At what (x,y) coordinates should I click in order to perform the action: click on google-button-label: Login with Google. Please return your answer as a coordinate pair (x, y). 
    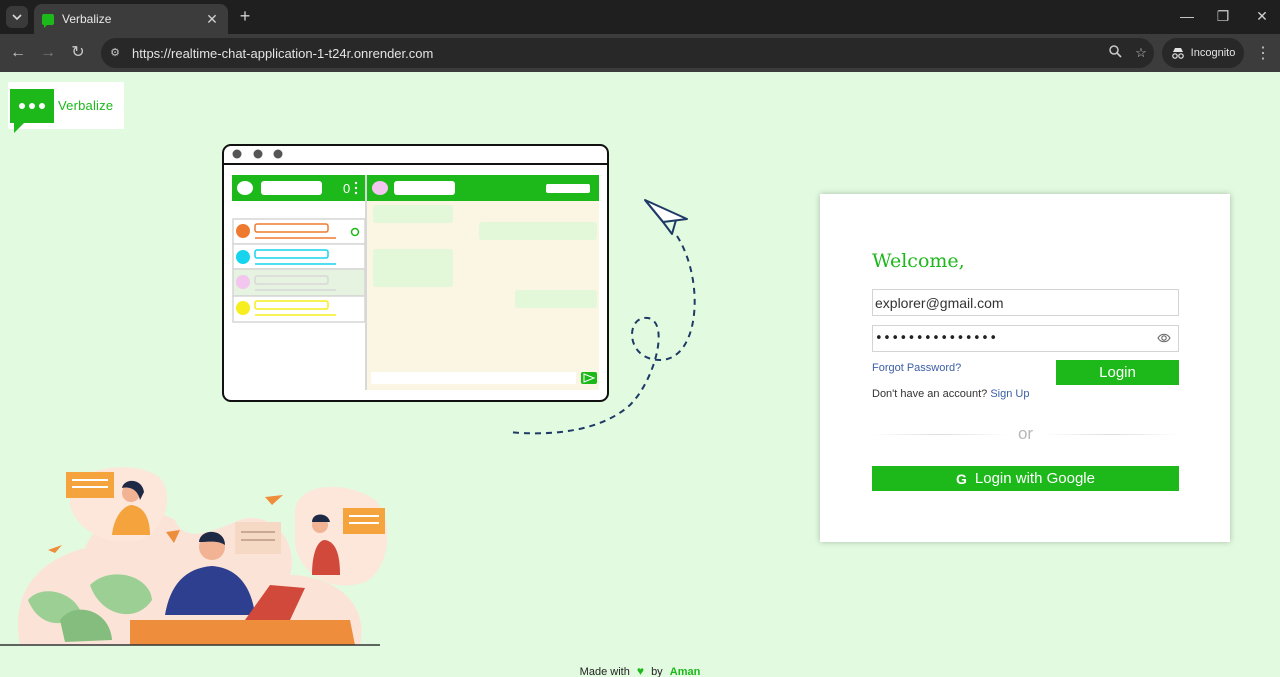
    Looking at the image, I should click on (1034, 478).